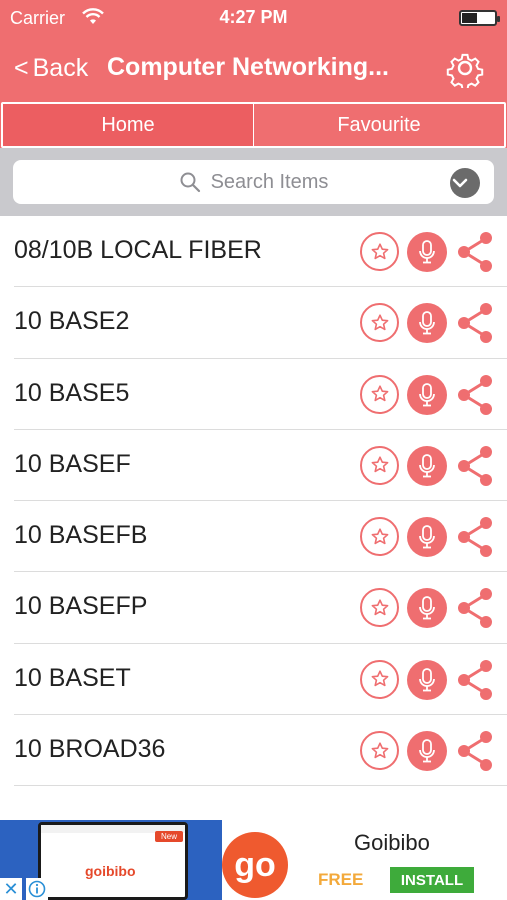 The height and width of the screenshot is (900, 507). What do you see at coordinates (341, 879) in the screenshot?
I see `ad-price: FREE` at bounding box center [341, 879].